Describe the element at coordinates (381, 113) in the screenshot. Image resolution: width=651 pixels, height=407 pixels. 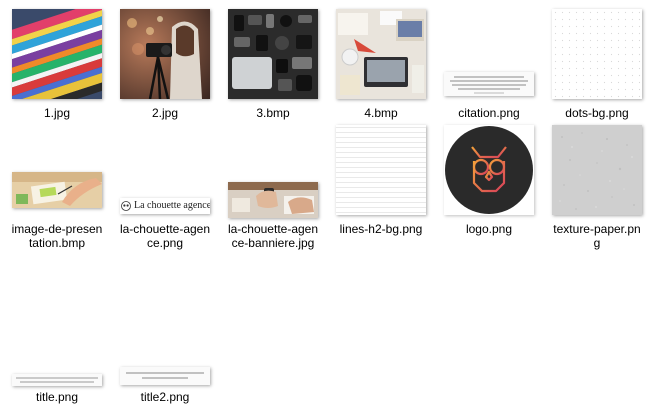
I see `file-label: 4.bmp` at that location.